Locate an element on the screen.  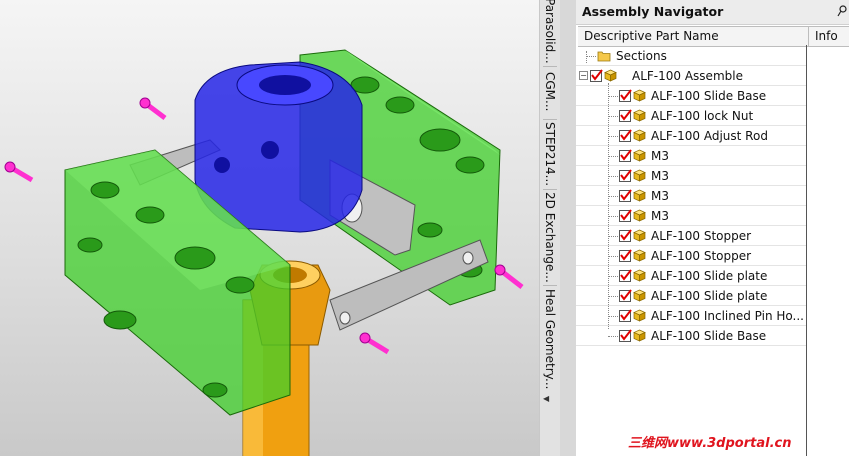
watermark: 三维网www.3dportal.cn is located at coordinates (710, 443).